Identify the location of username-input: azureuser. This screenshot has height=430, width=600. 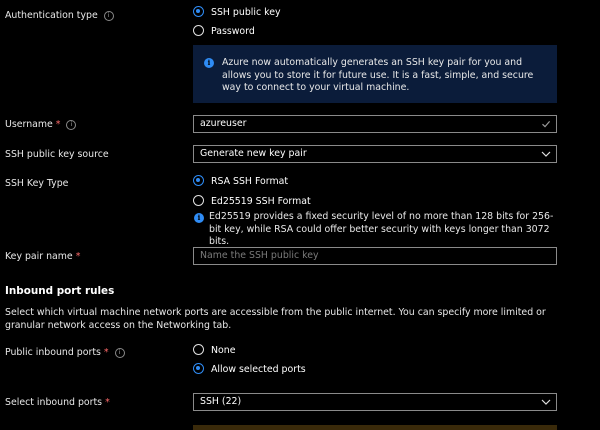
(375, 124).